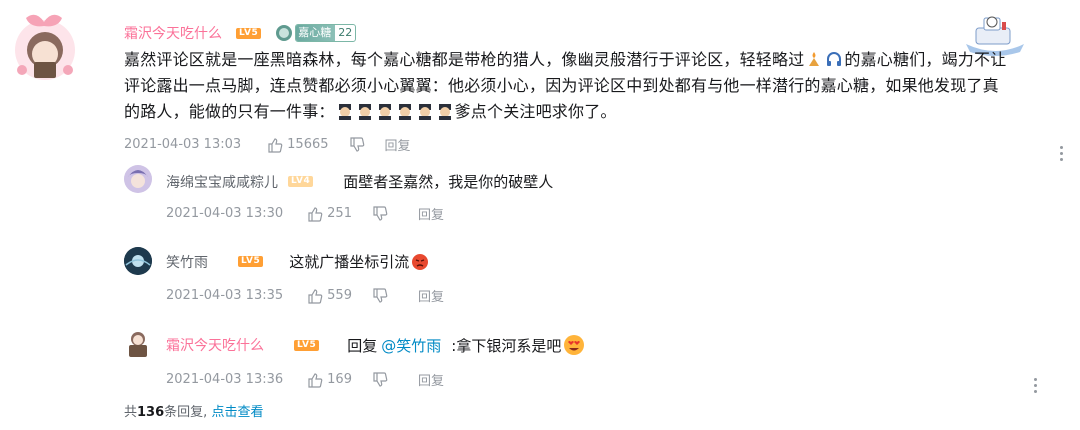 The image size is (1080, 430). I want to click on comment-meta: 2021-04-03 13:30 251 回复, so click(305, 213).